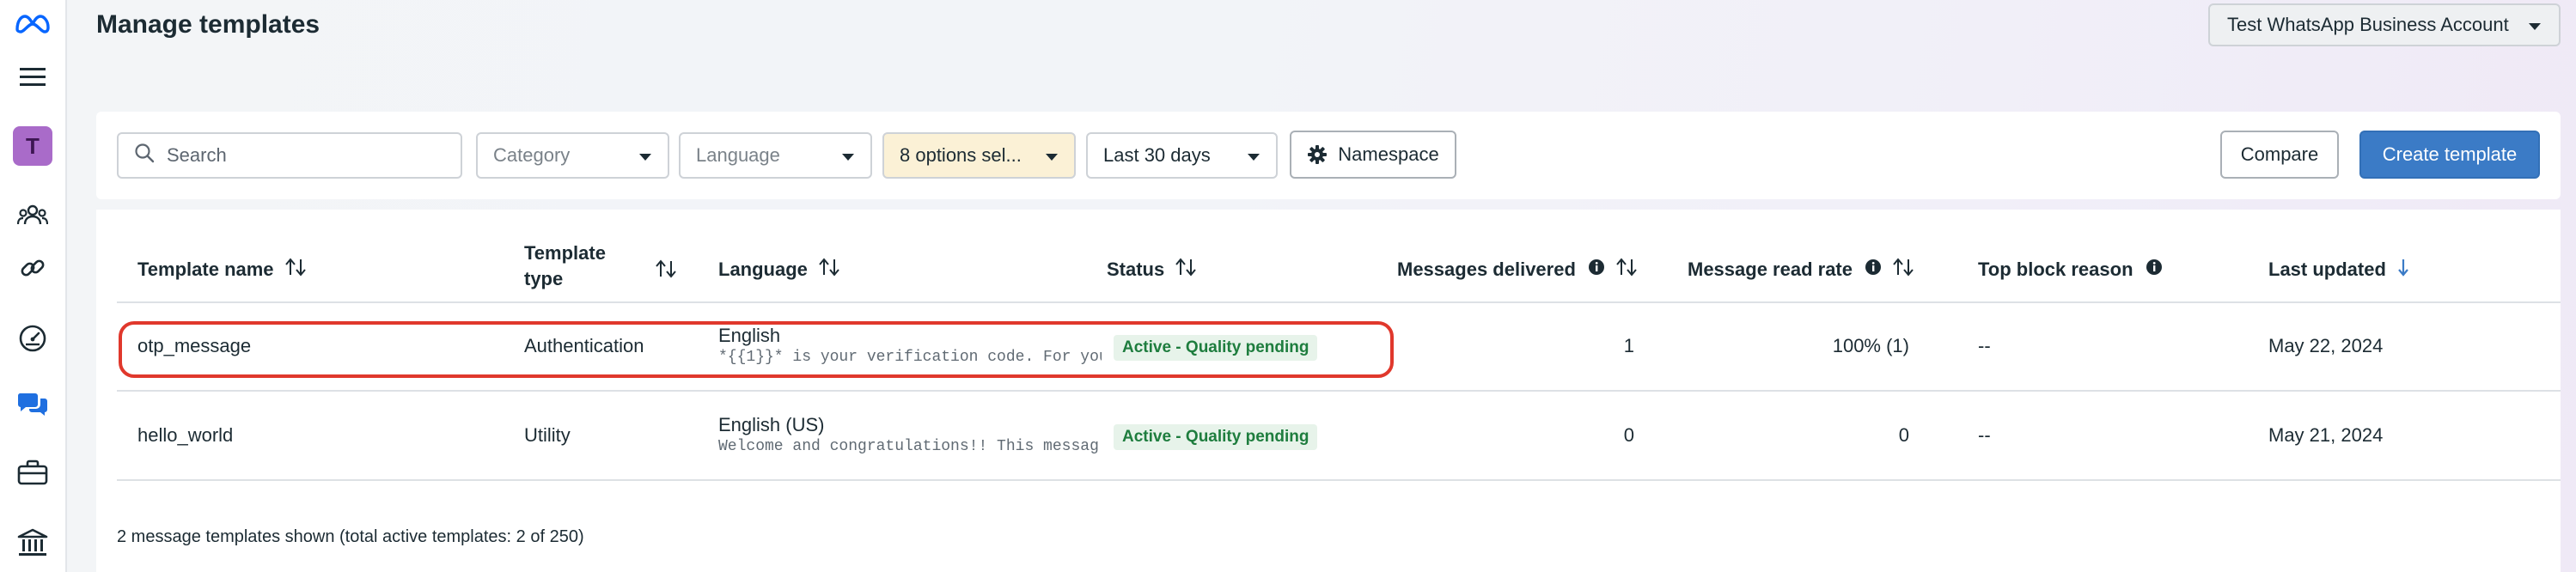  Describe the element at coordinates (1157, 155) in the screenshot. I see `date-range-value: Last 30 days` at that location.